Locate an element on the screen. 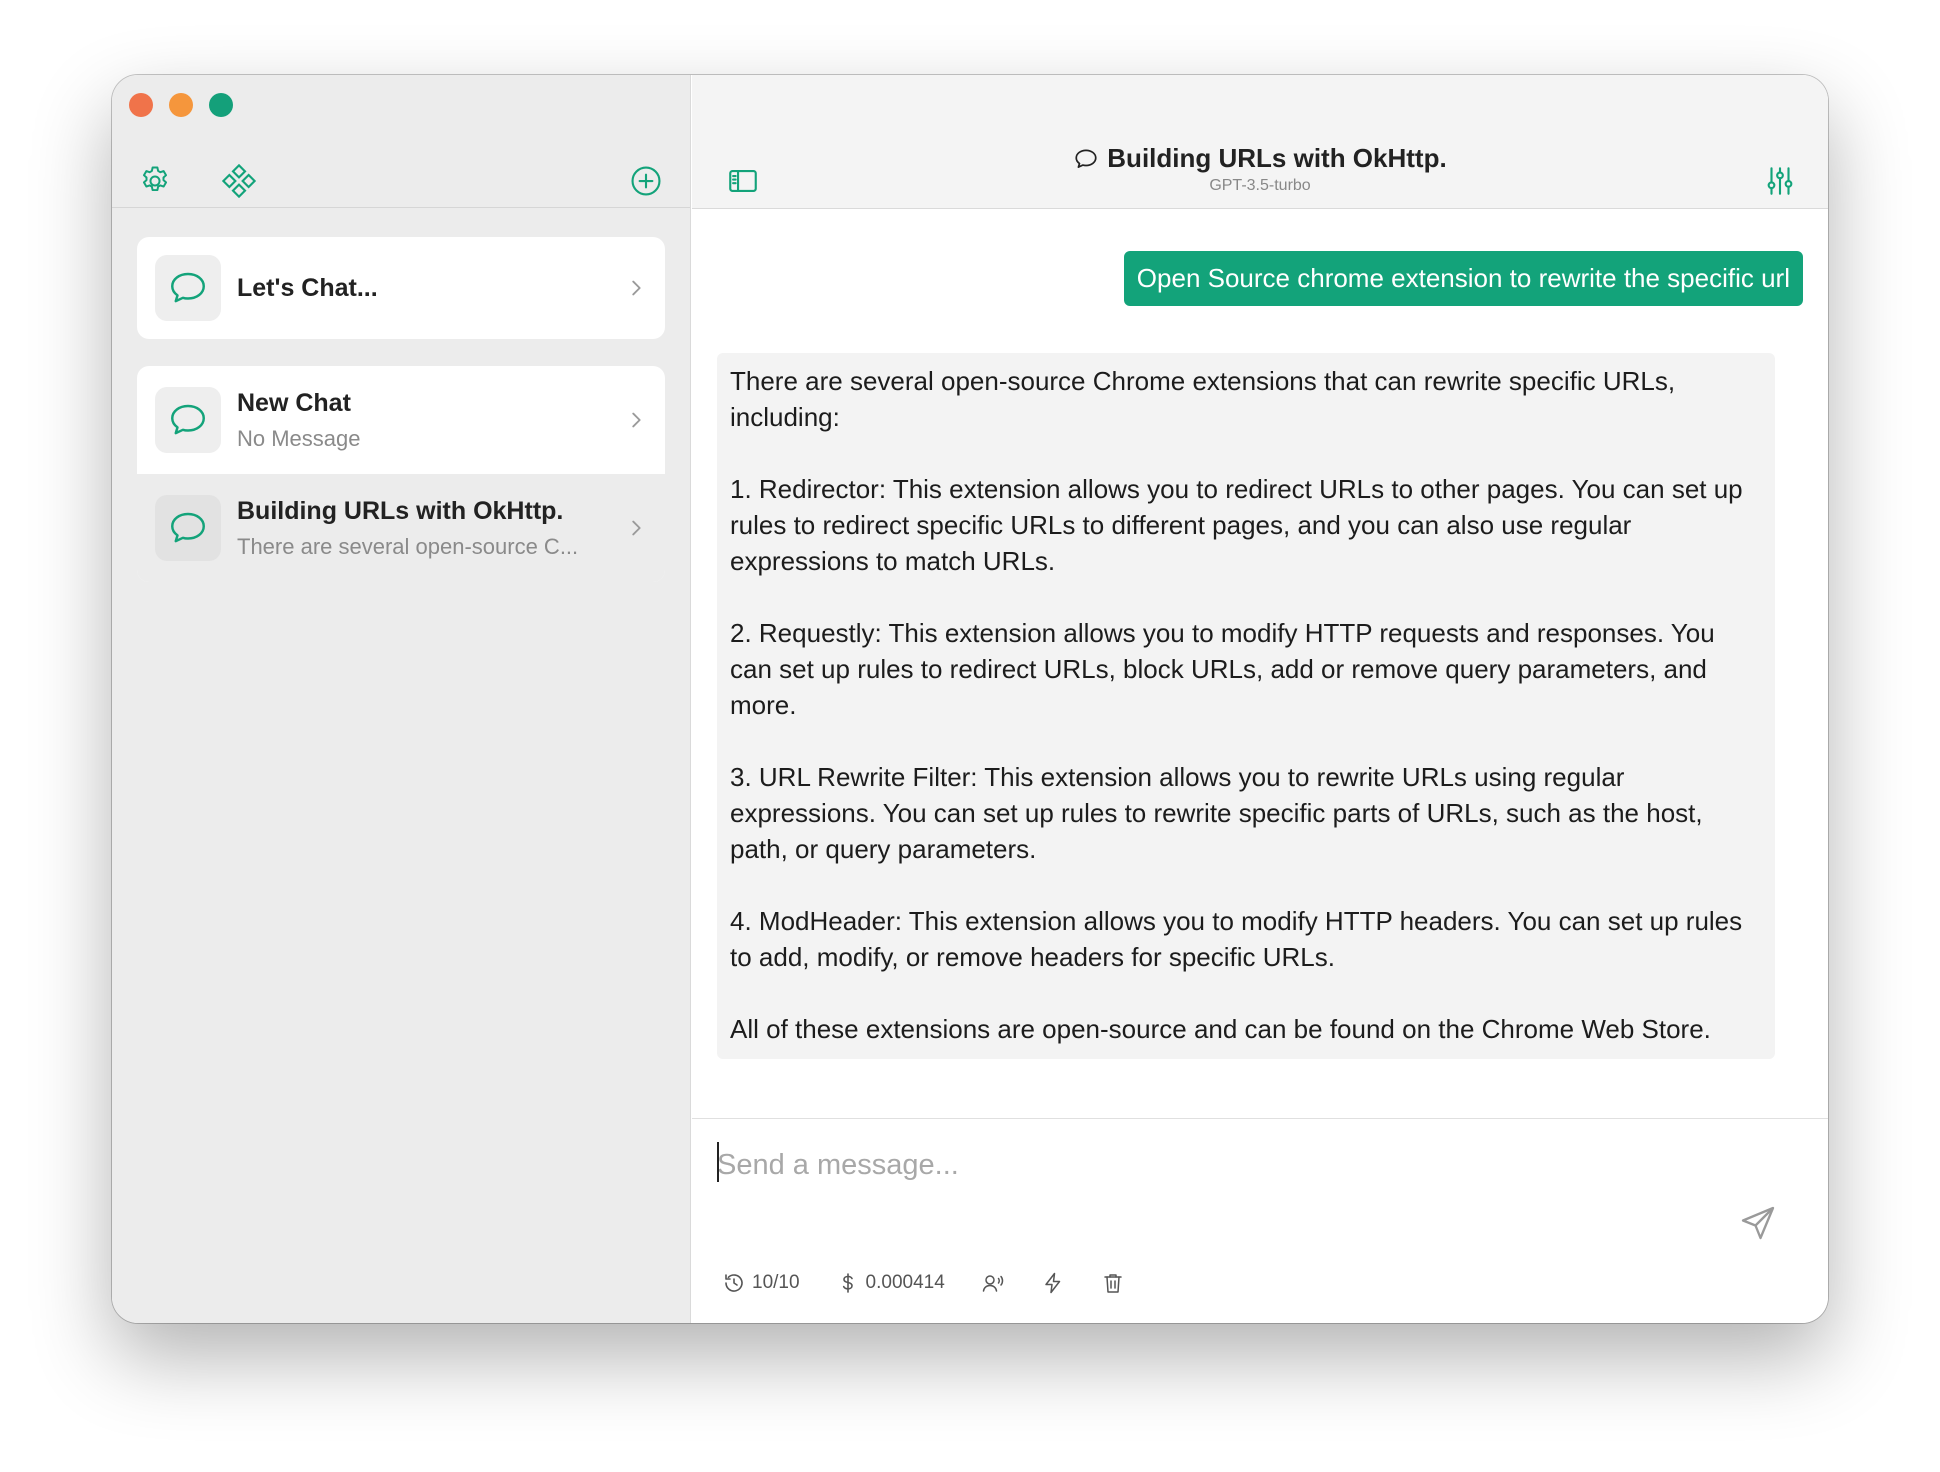 The height and width of the screenshot is (1472, 1940). token-cost-text: 0.000414 is located at coordinates (905, 1282).